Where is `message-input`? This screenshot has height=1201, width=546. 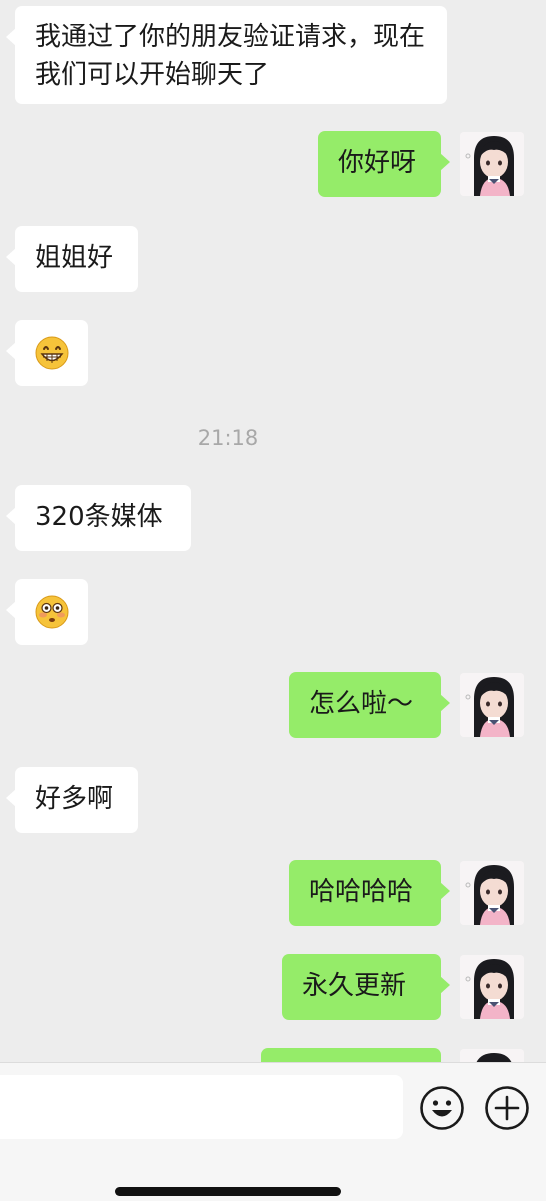 message-input is located at coordinates (201, 1107).